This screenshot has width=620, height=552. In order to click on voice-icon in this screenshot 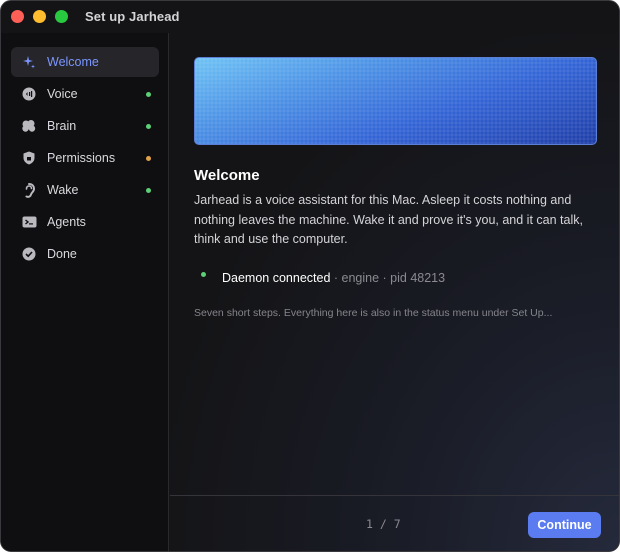, I will do `click(29, 94)`.